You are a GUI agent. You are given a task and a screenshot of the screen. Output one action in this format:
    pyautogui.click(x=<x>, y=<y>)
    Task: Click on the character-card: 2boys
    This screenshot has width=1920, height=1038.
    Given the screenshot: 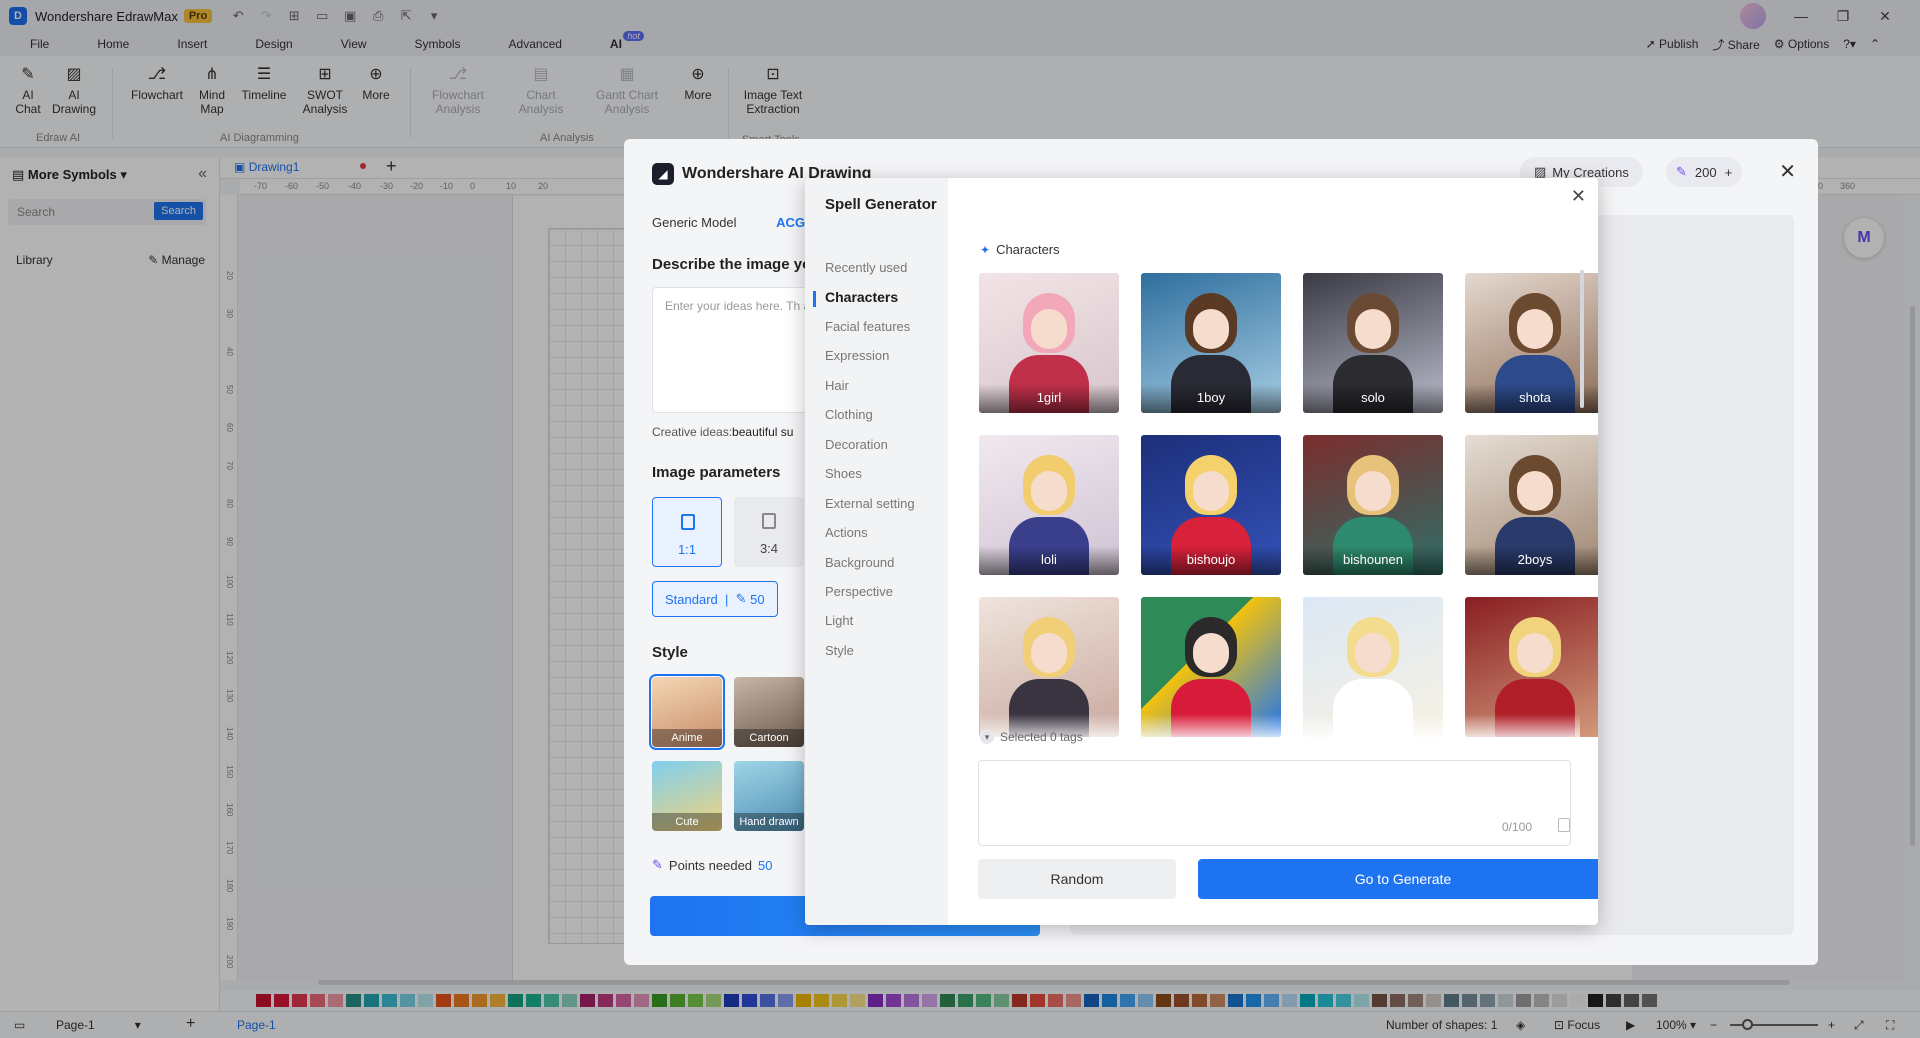 What is the action you would take?
    pyautogui.click(x=1531, y=505)
    